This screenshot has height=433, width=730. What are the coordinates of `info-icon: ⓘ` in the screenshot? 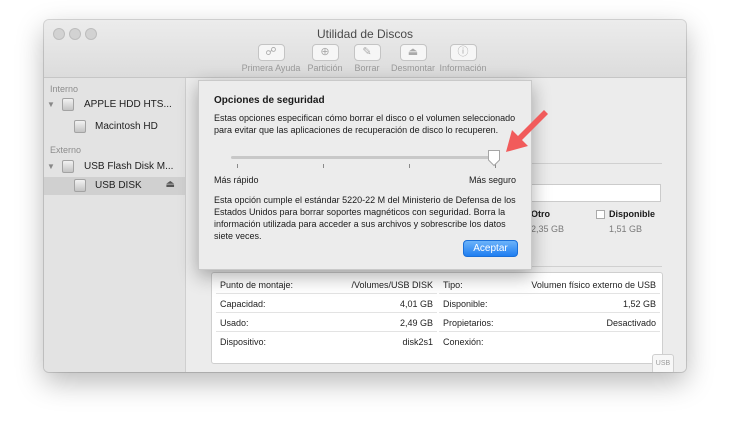 It's located at (463, 52).